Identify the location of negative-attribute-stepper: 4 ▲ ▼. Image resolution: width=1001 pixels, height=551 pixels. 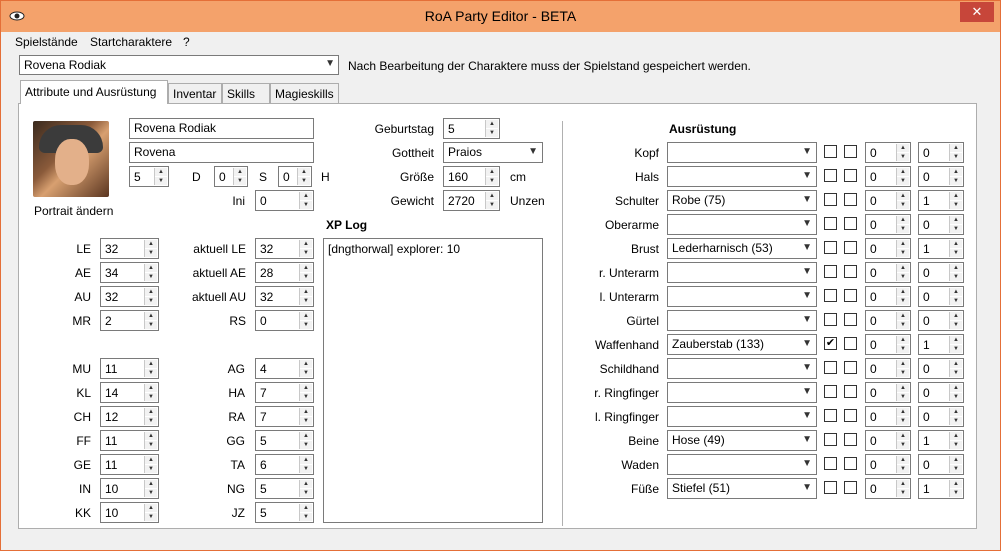
(284, 368).